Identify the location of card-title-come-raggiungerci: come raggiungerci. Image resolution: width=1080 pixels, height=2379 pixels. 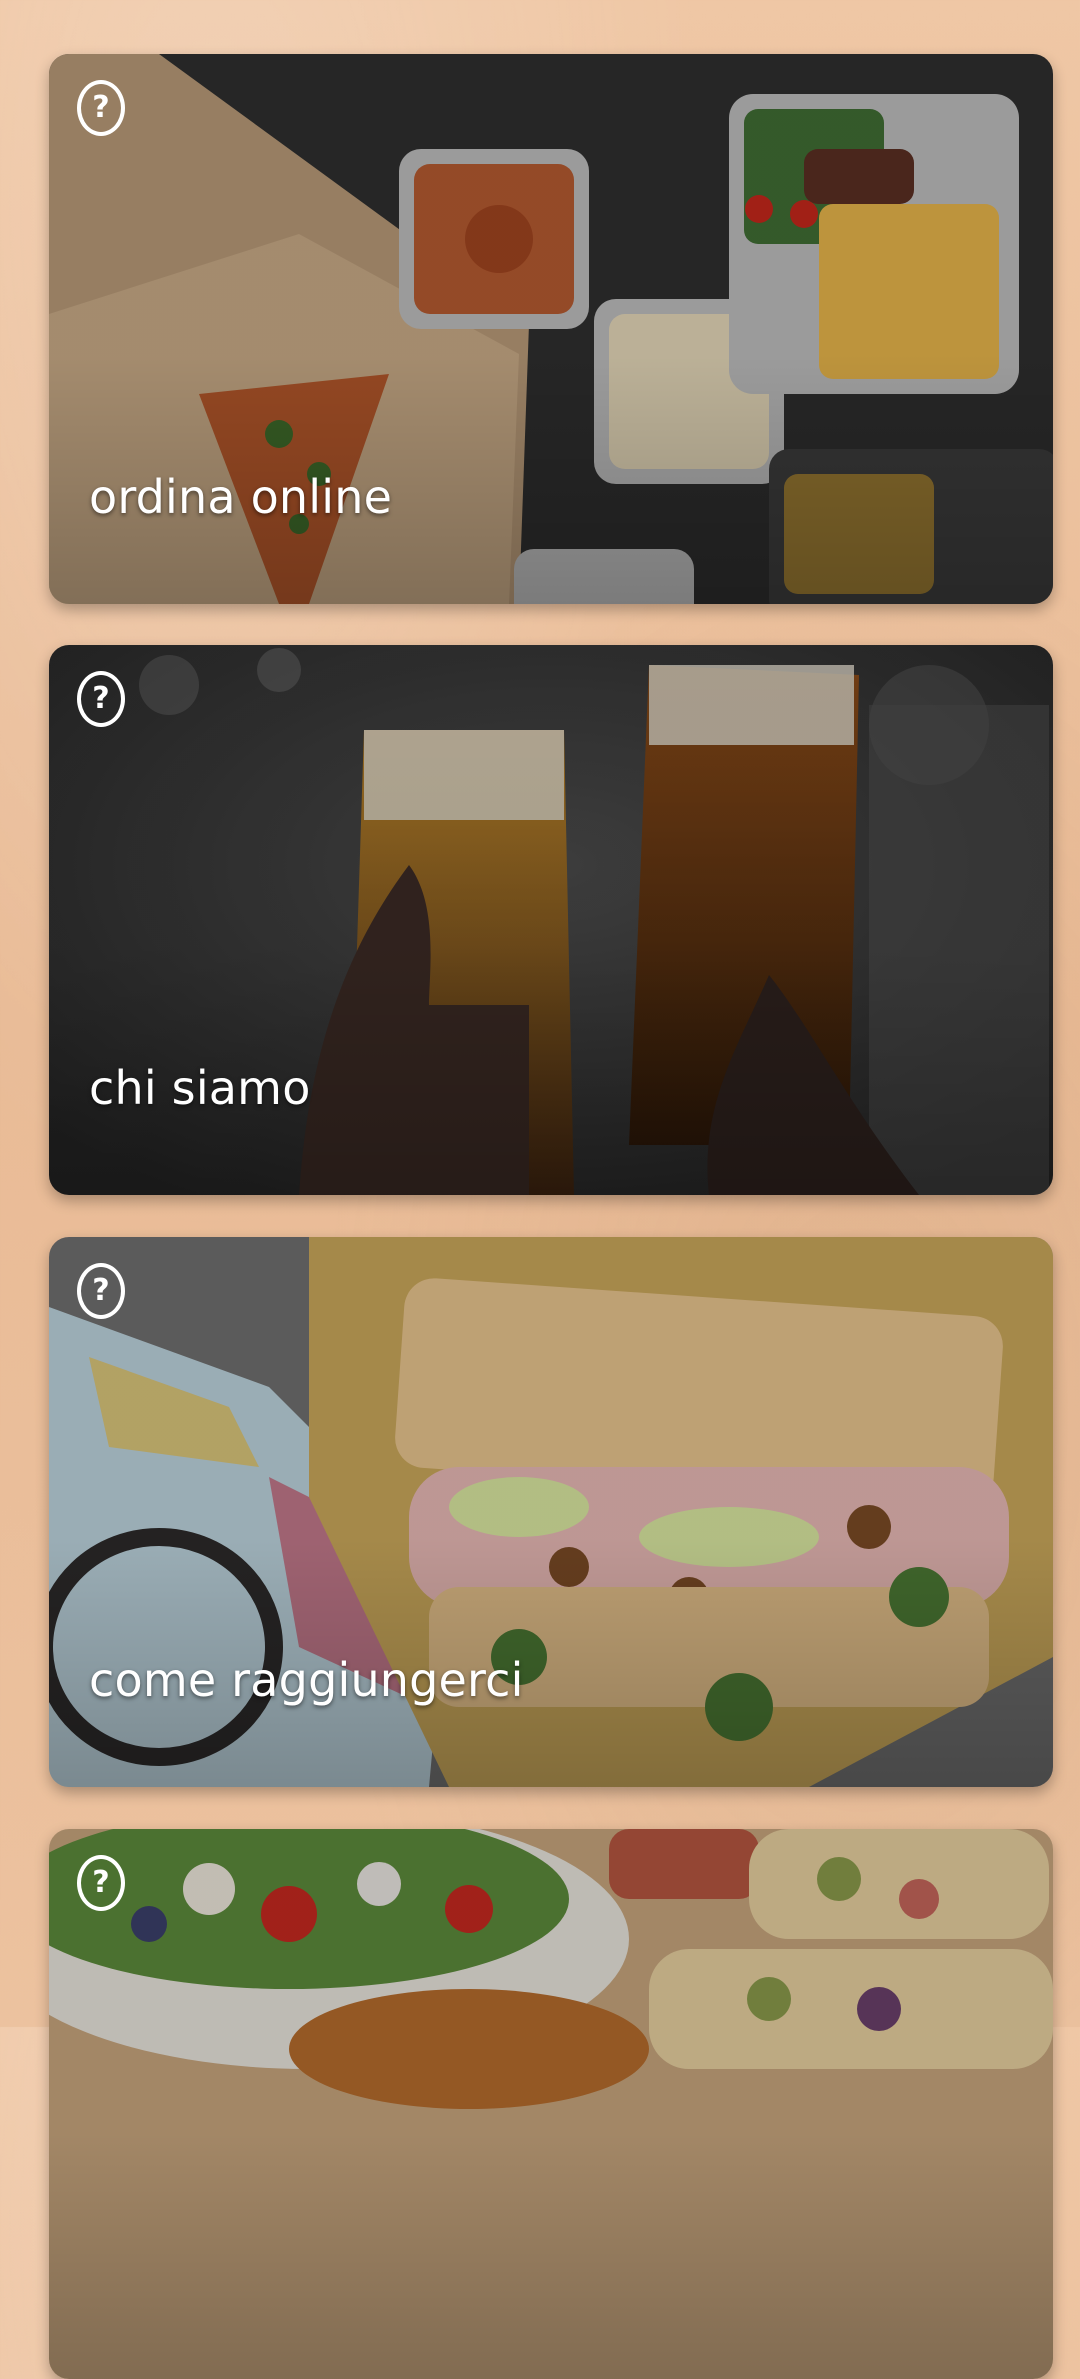
(306, 1680).